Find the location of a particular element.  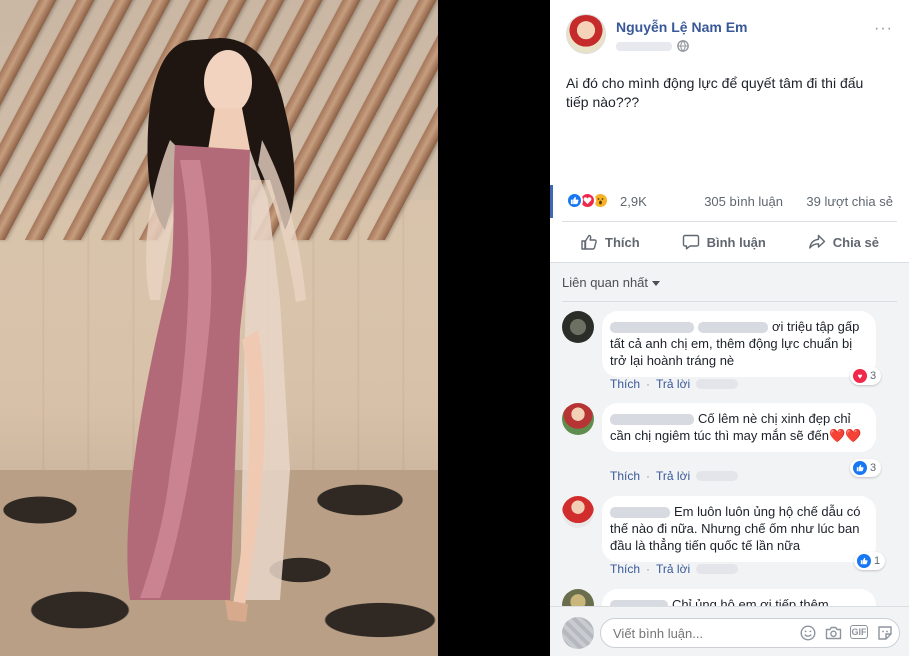

reaction-icons is located at coordinates (587, 200).